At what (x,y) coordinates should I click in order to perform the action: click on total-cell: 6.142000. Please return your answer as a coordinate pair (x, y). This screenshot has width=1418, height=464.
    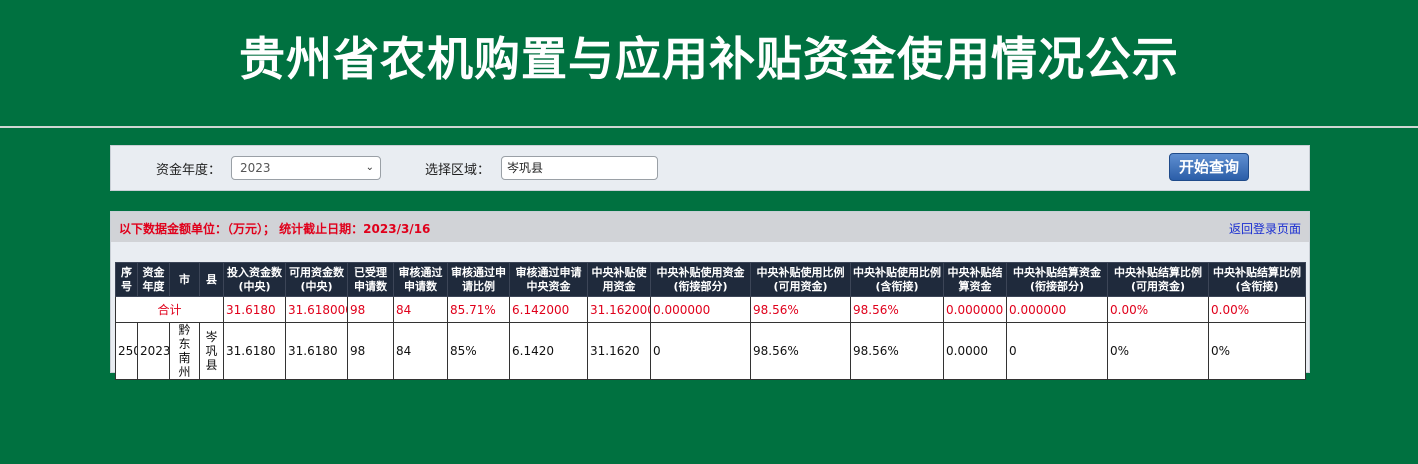
    Looking at the image, I should click on (548, 309).